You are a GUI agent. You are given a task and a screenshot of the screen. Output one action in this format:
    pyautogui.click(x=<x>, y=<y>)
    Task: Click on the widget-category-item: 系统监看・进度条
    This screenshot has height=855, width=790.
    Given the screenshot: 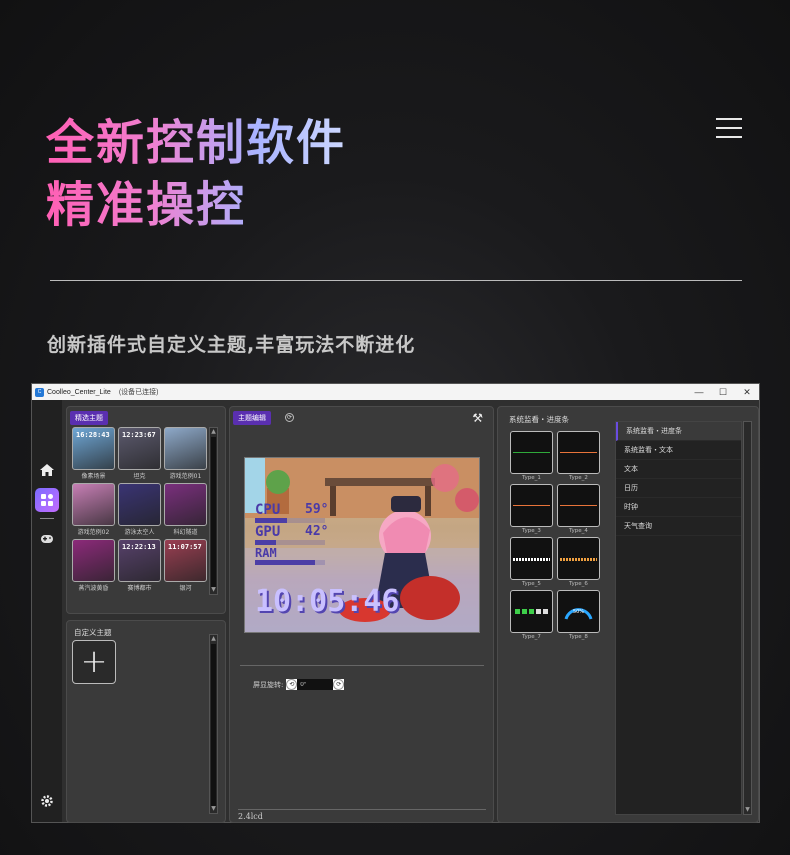 What is the action you would take?
    pyautogui.click(x=678, y=431)
    